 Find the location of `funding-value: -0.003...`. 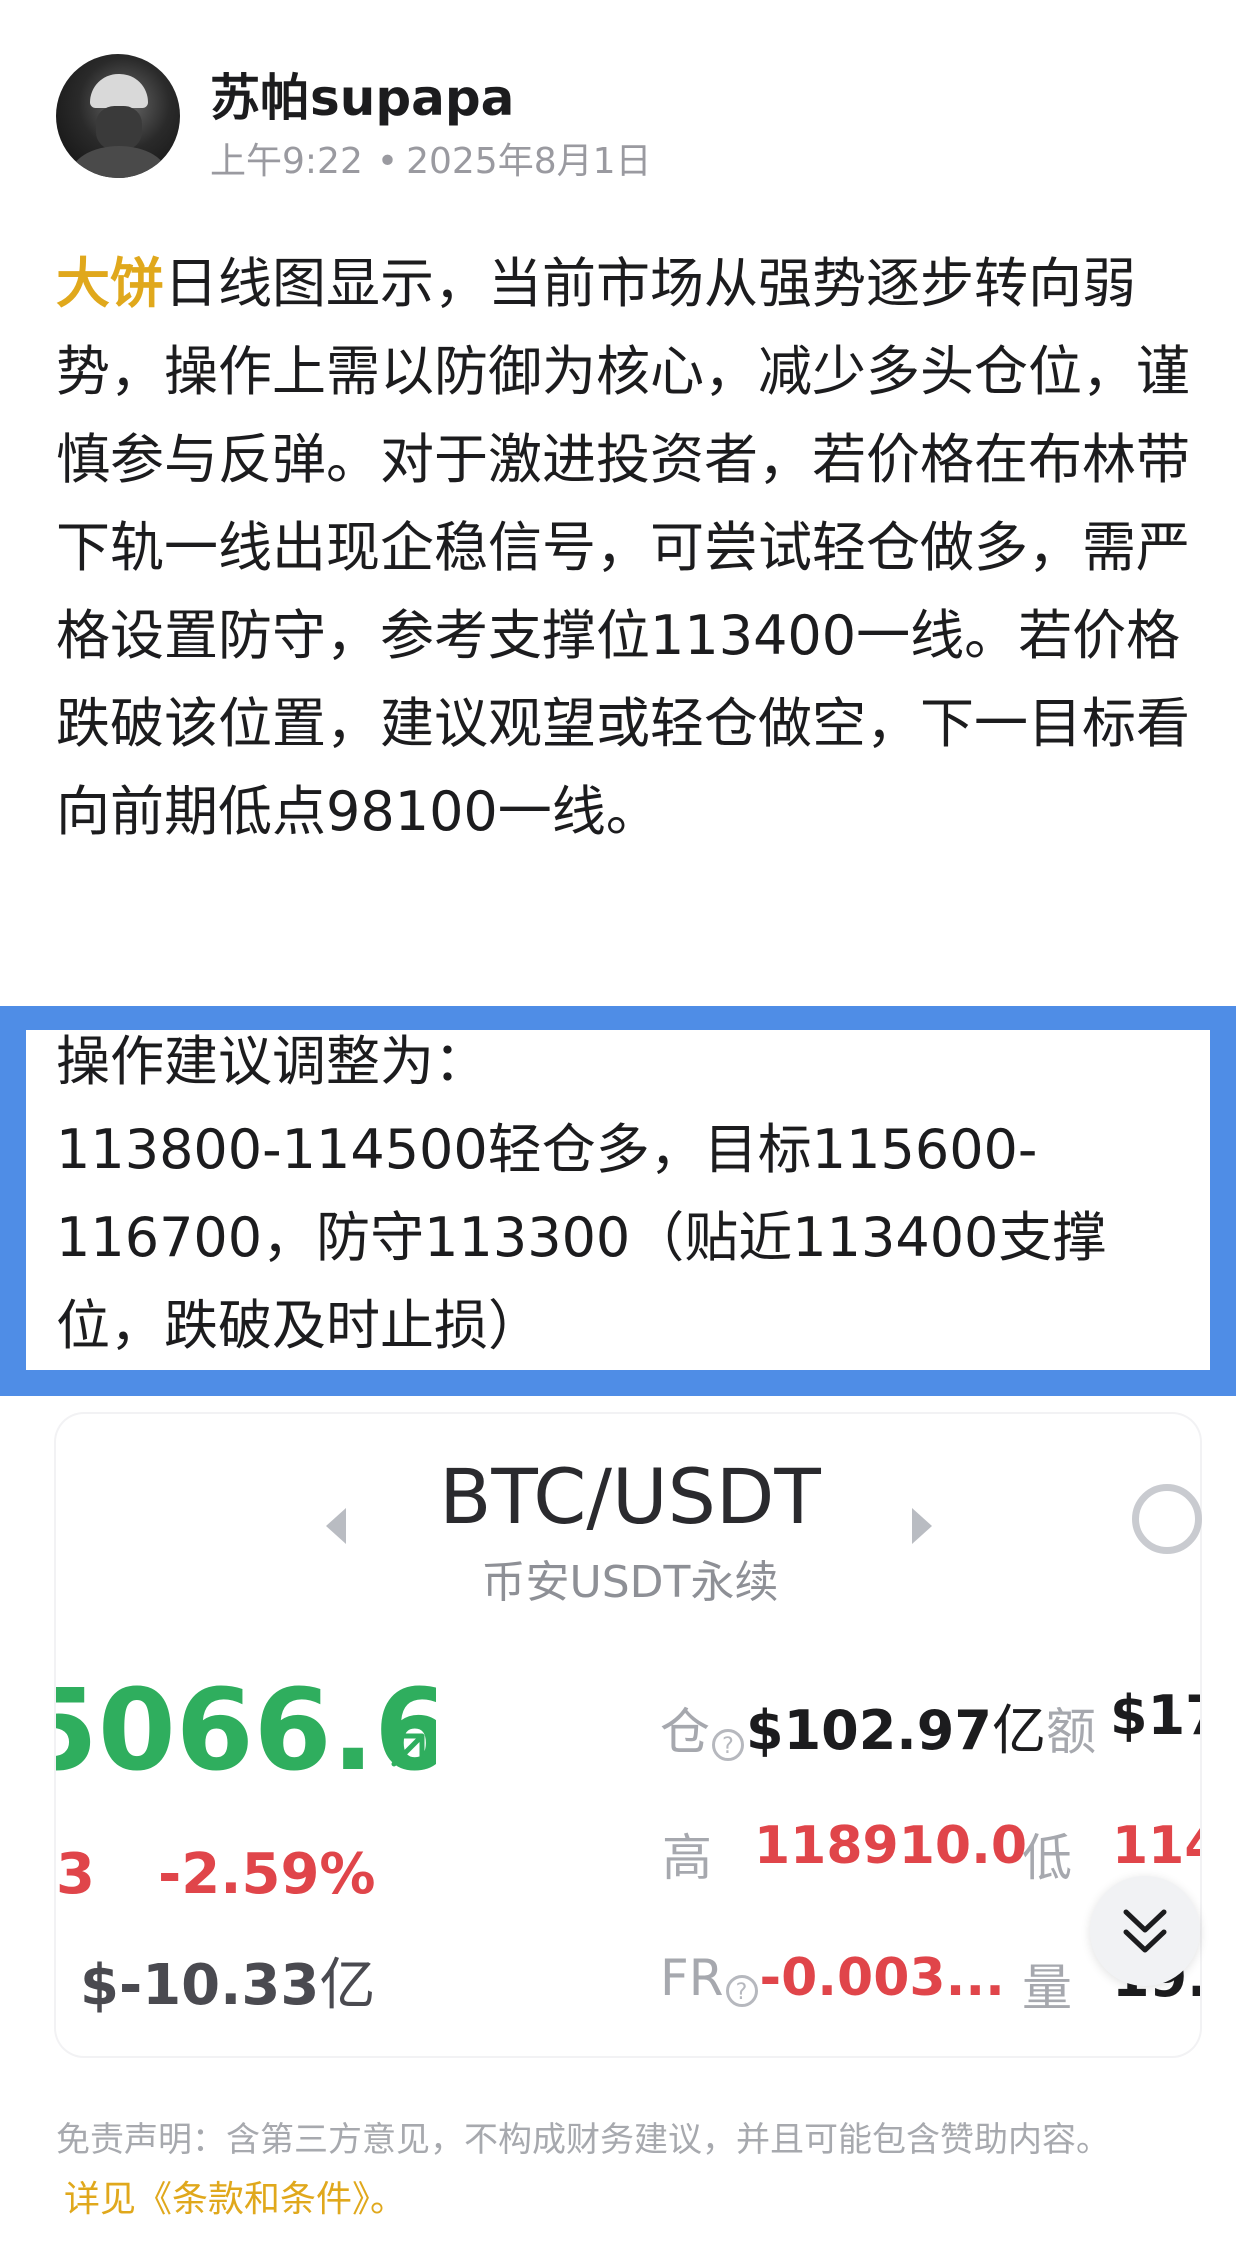

funding-value: -0.003... is located at coordinates (882, 1978).